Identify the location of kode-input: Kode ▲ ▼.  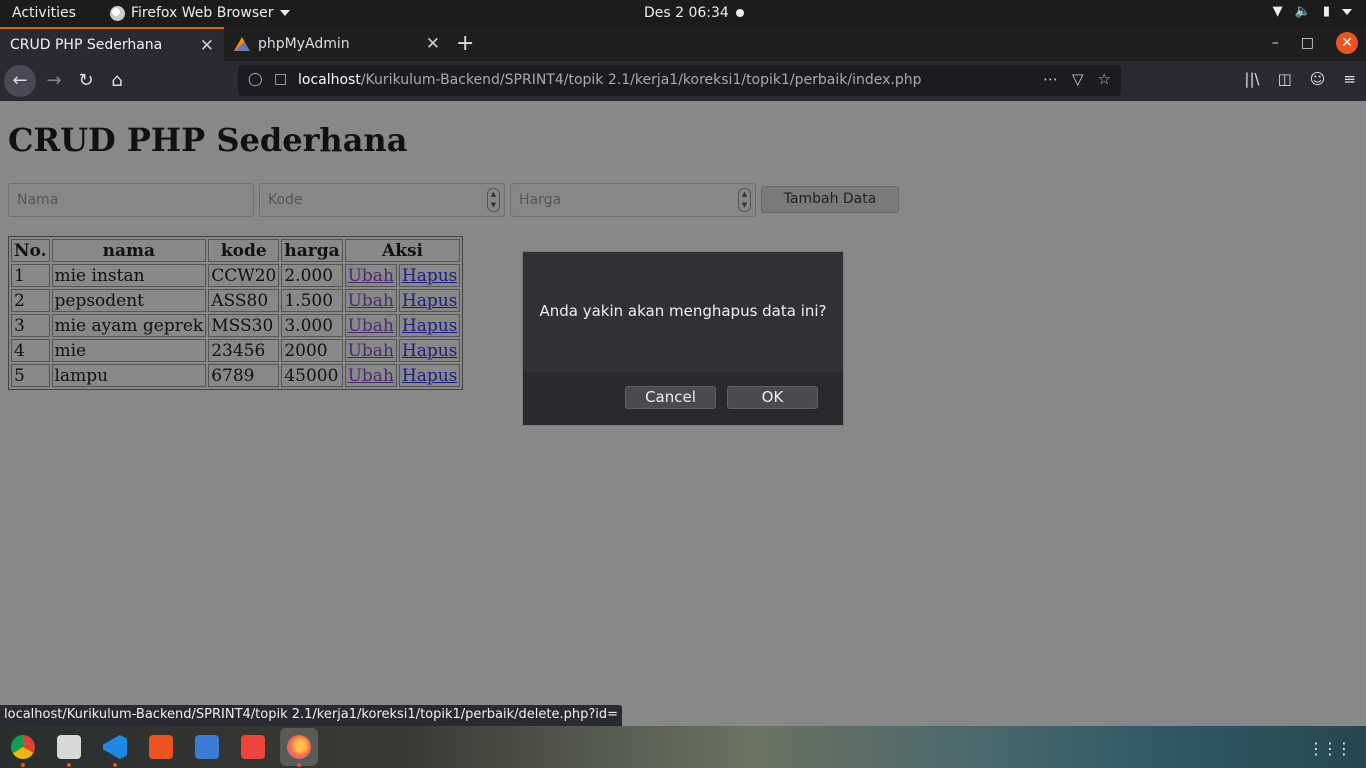
(382, 200).